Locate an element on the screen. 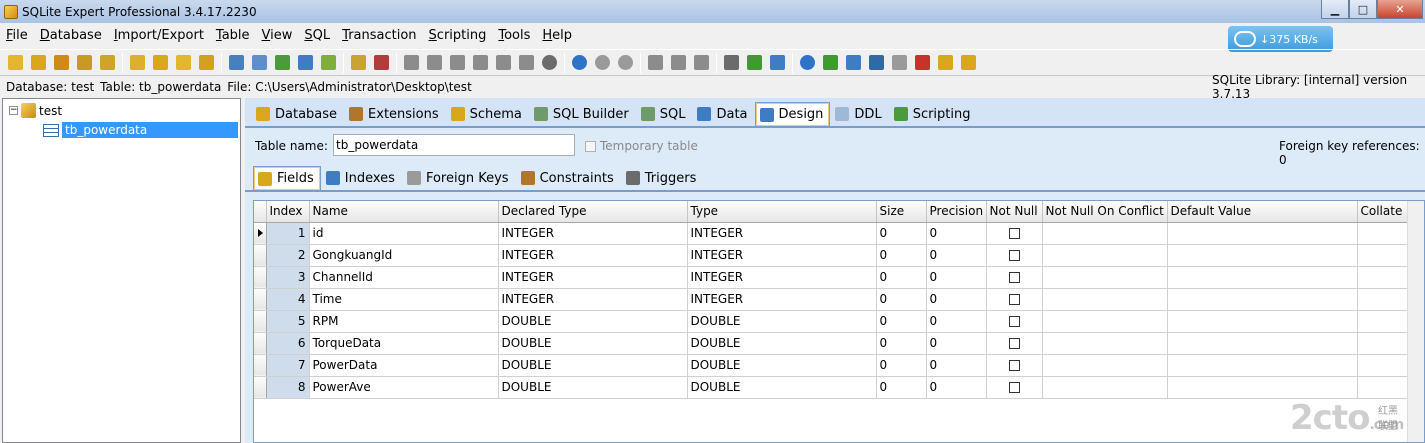 This screenshot has width=1425, height=443. menu-scripting: Scripting is located at coordinates (458, 35).